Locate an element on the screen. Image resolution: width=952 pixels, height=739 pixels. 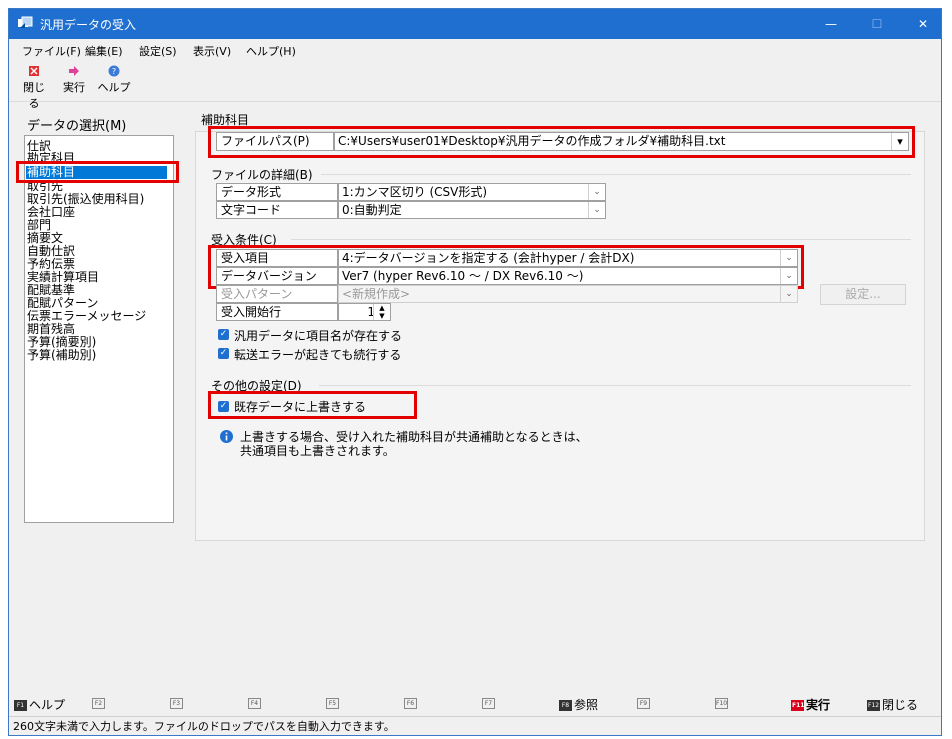
list-item: 予算(補助別) is located at coordinates (61, 355).